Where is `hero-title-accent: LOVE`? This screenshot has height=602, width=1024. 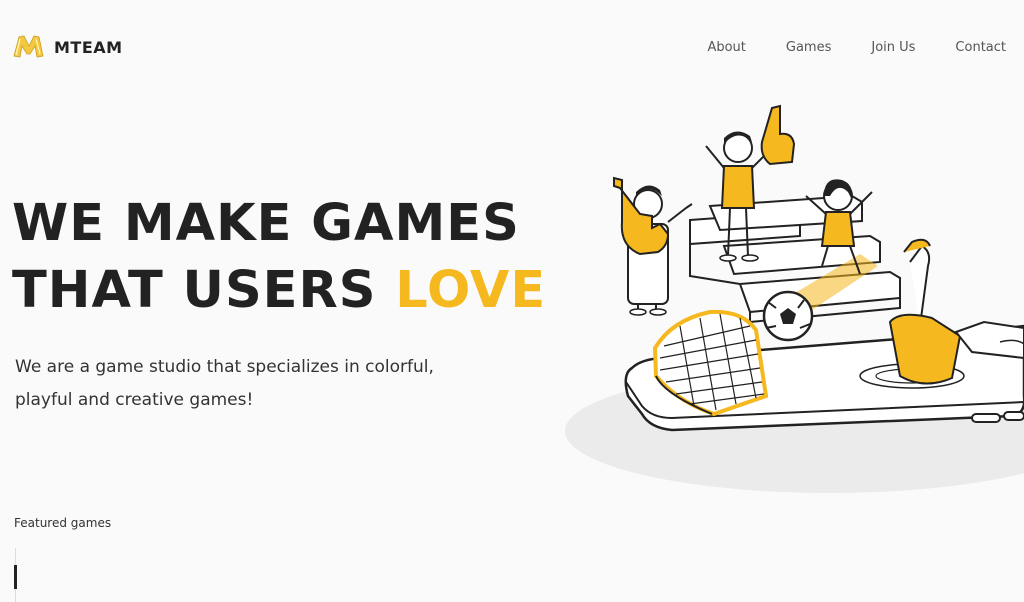
hero-title-accent: LOVE is located at coordinates (471, 290).